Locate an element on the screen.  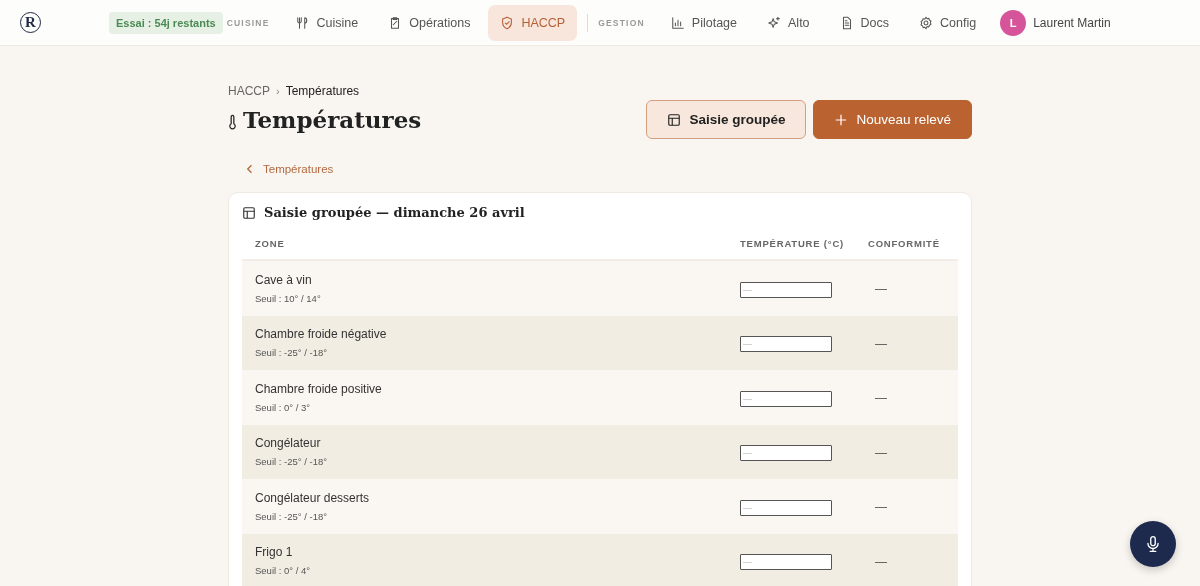
threshold-text: Seuil : 0° / 4° is located at coordinates (283, 571).